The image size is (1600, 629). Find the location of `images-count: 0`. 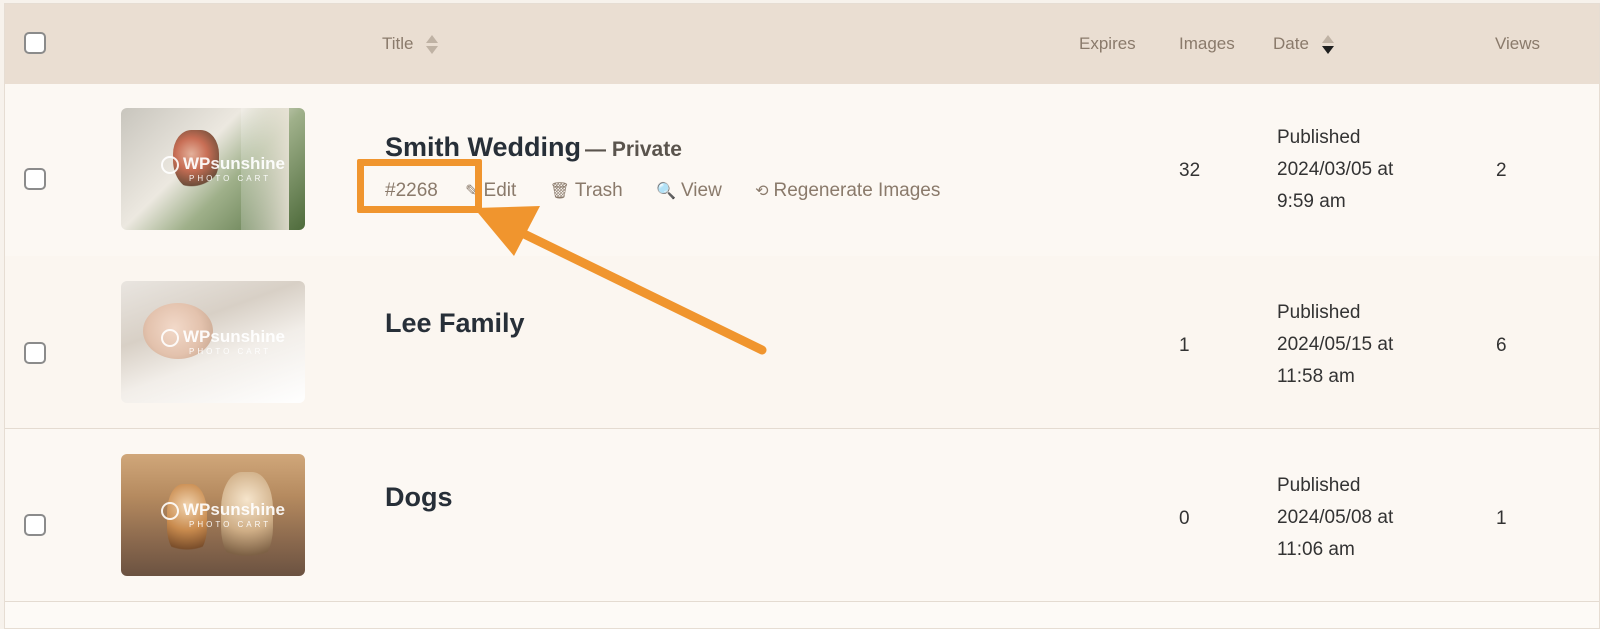

images-count: 0 is located at coordinates (1184, 518).